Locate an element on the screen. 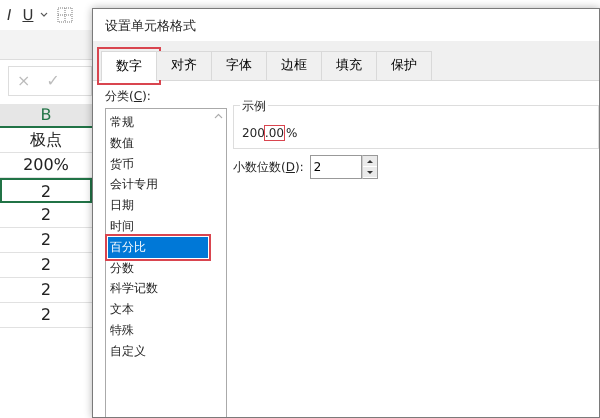 The height and width of the screenshot is (418, 600). sample-value: 200.00 % is located at coordinates (270, 133).